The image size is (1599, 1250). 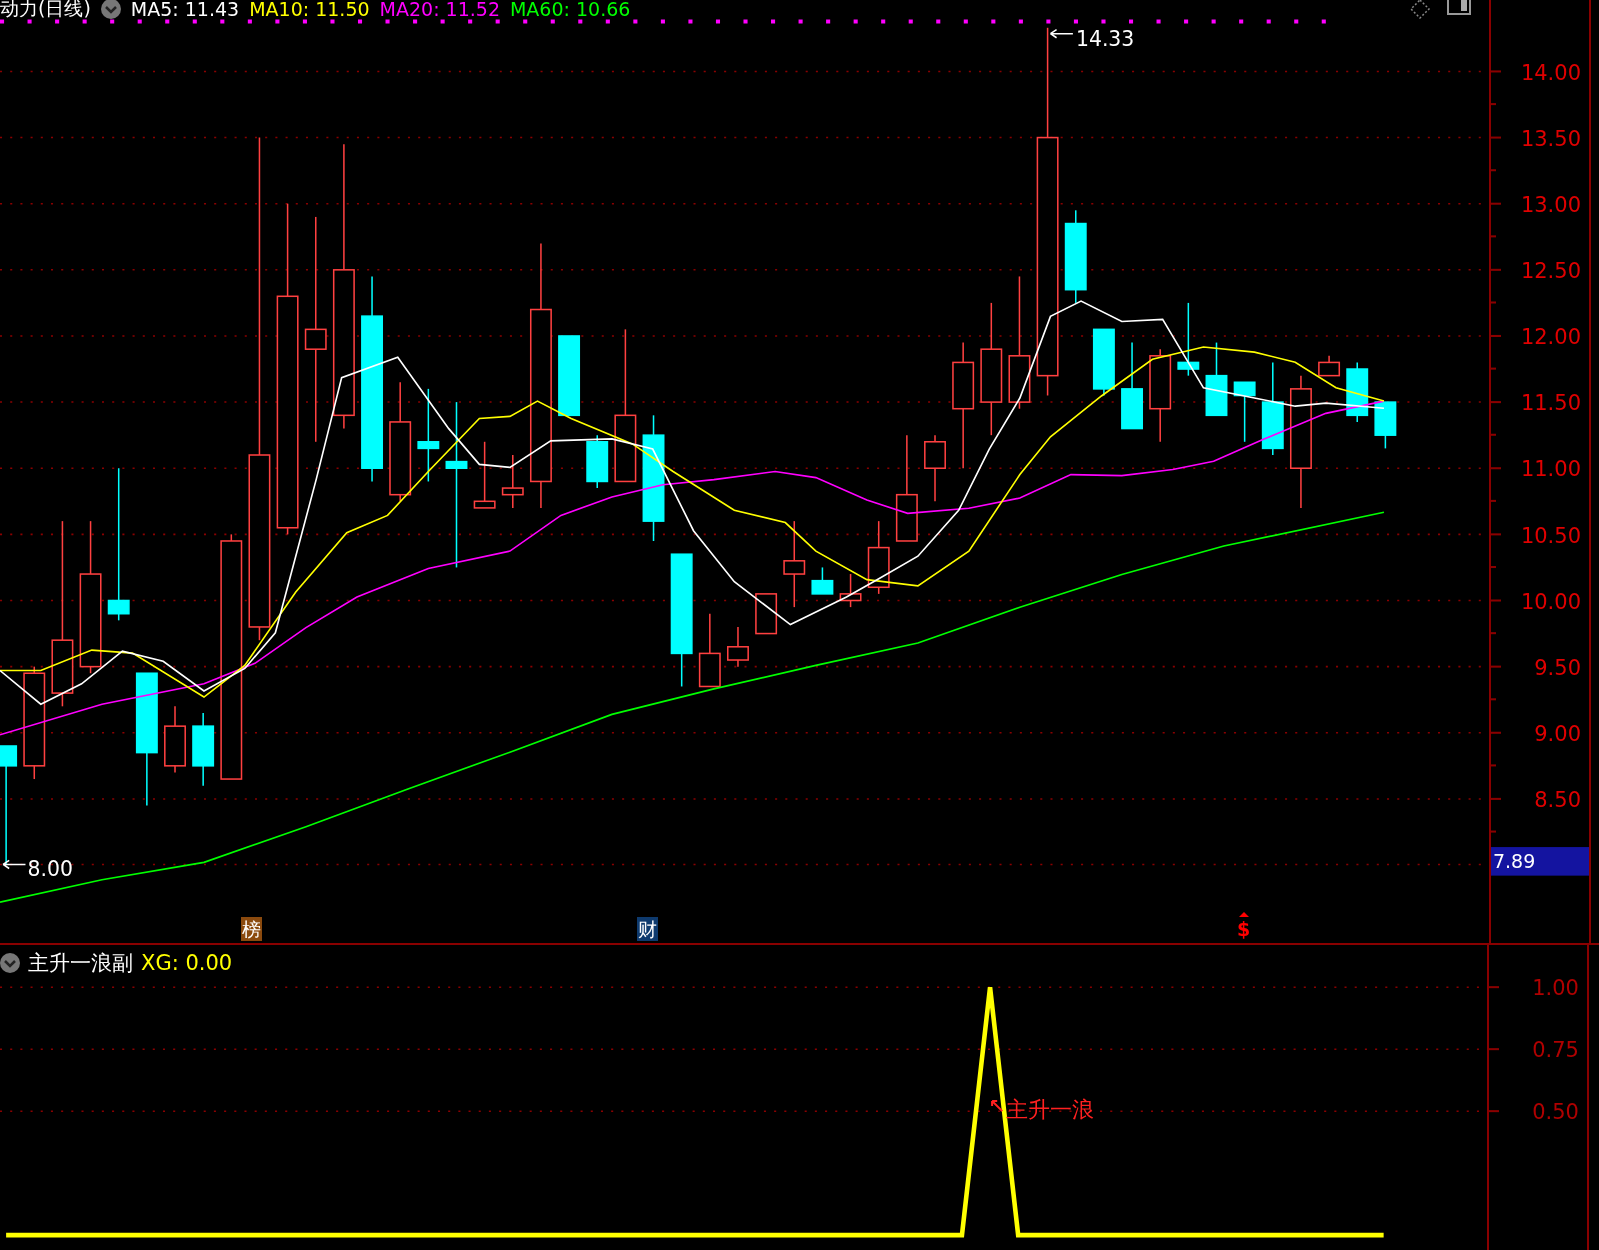 What do you see at coordinates (1550, 535) in the screenshot?
I see `axis-label: 10.50` at bounding box center [1550, 535].